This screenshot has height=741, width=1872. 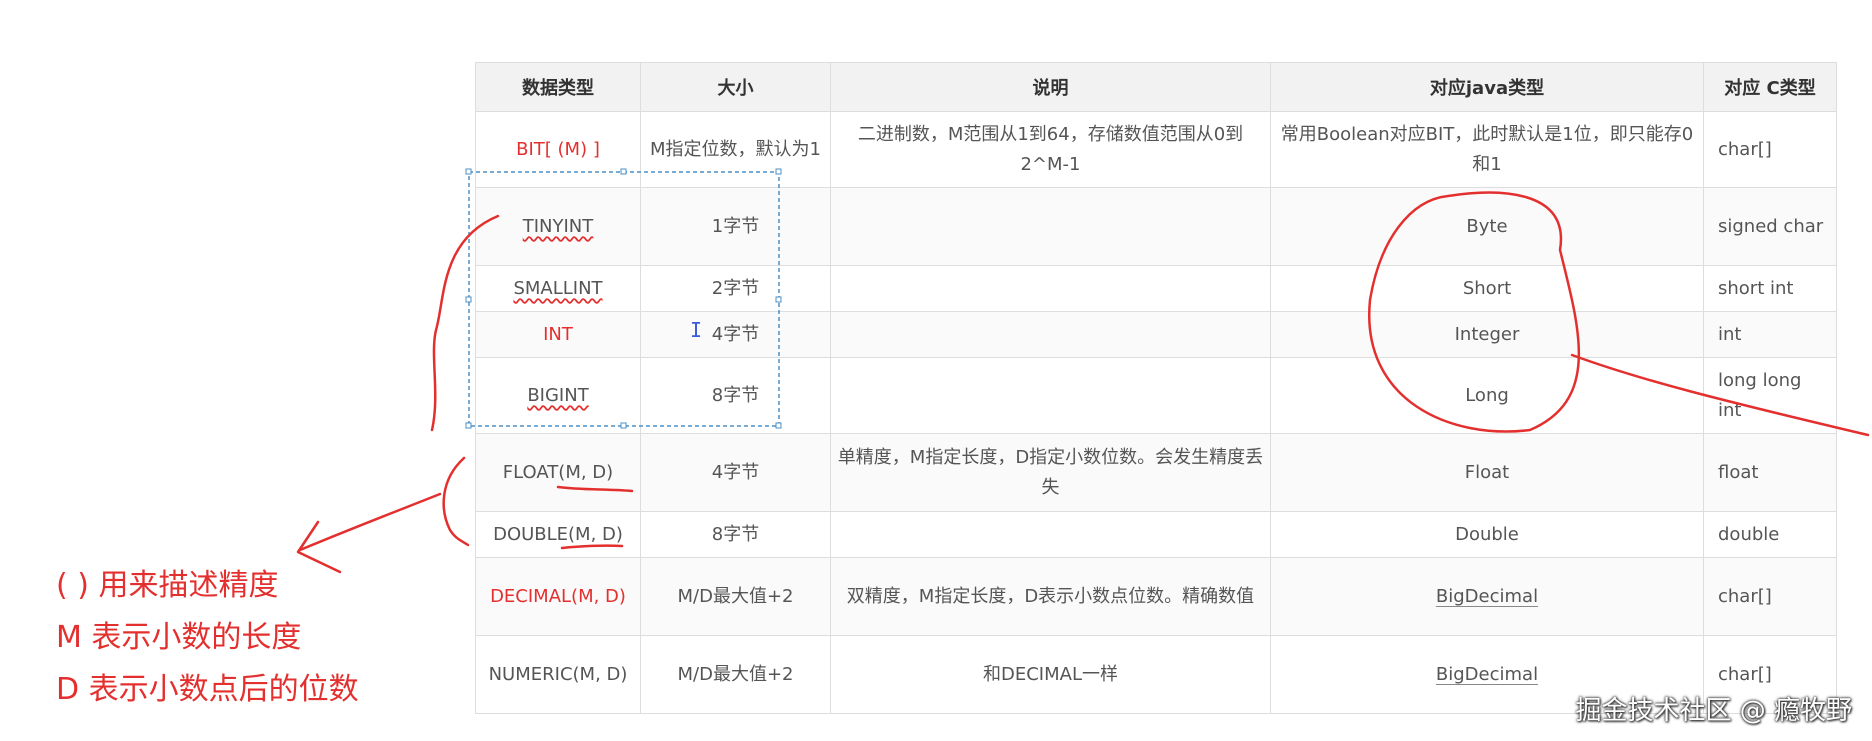 What do you see at coordinates (558, 596) in the screenshot?
I see `cell-type: DECIMAL(M, D)` at bounding box center [558, 596].